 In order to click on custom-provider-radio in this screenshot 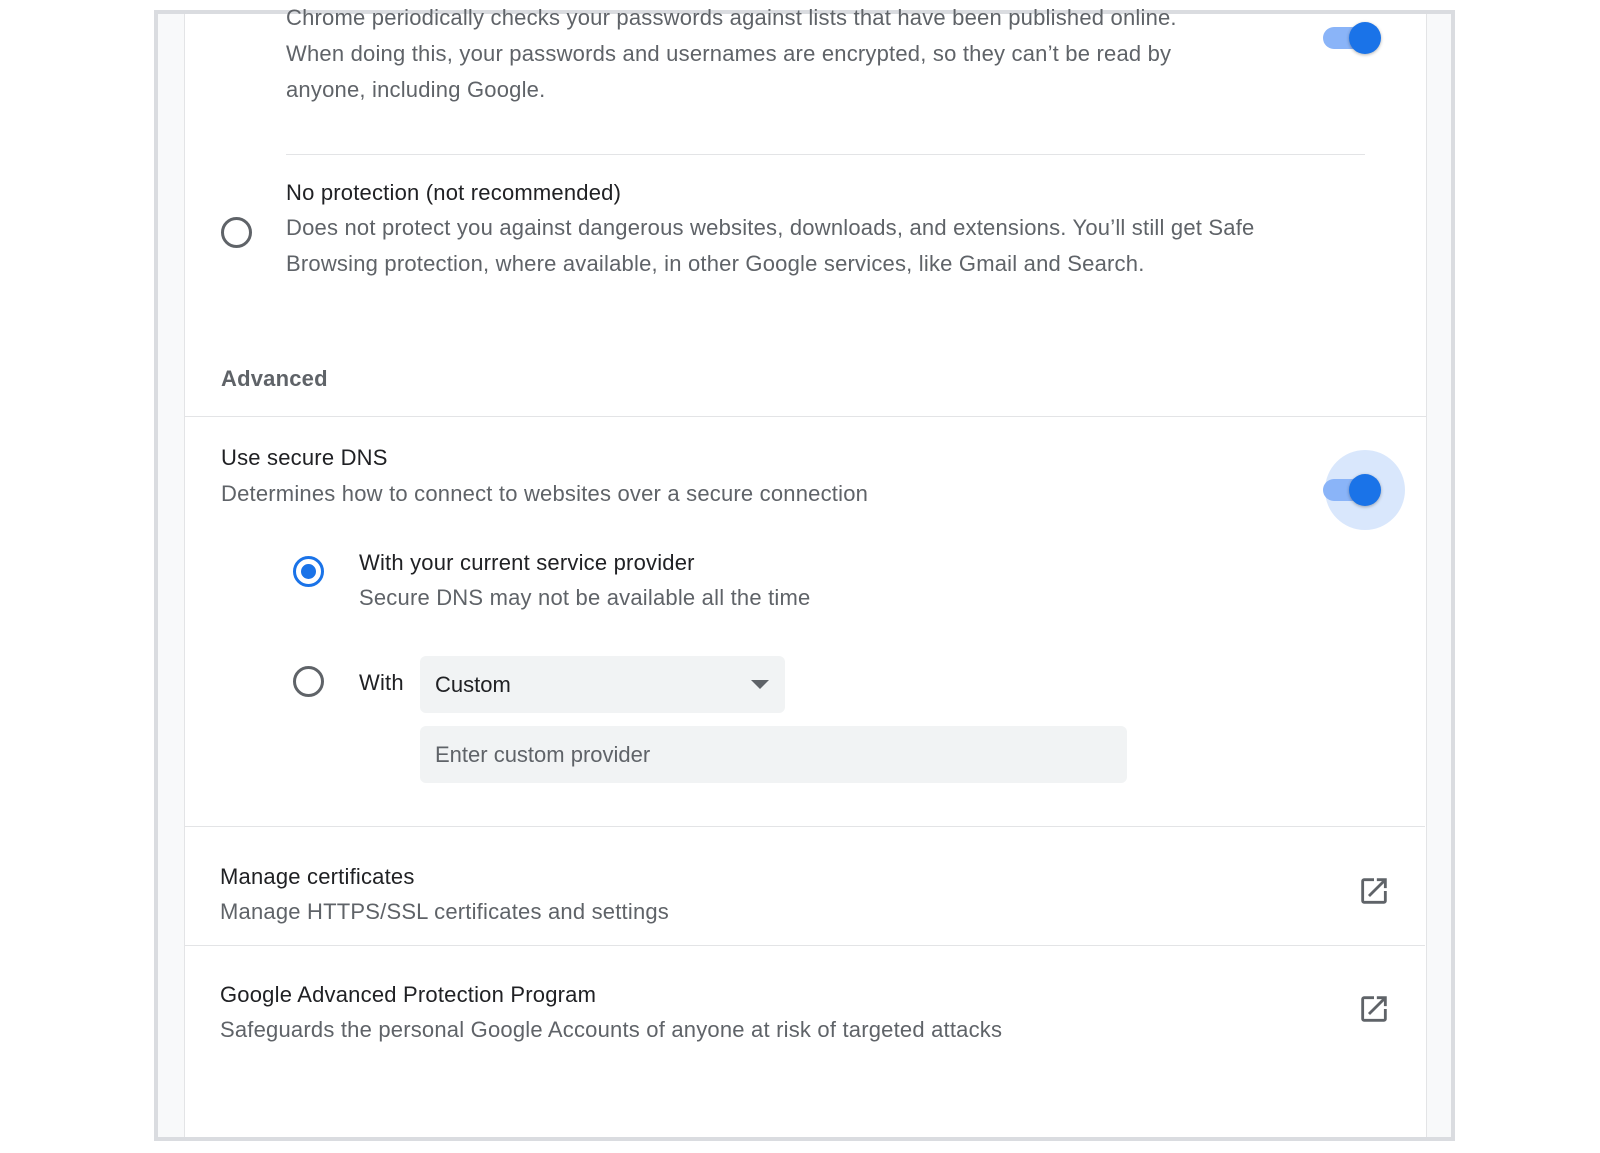, I will do `click(308, 681)`.